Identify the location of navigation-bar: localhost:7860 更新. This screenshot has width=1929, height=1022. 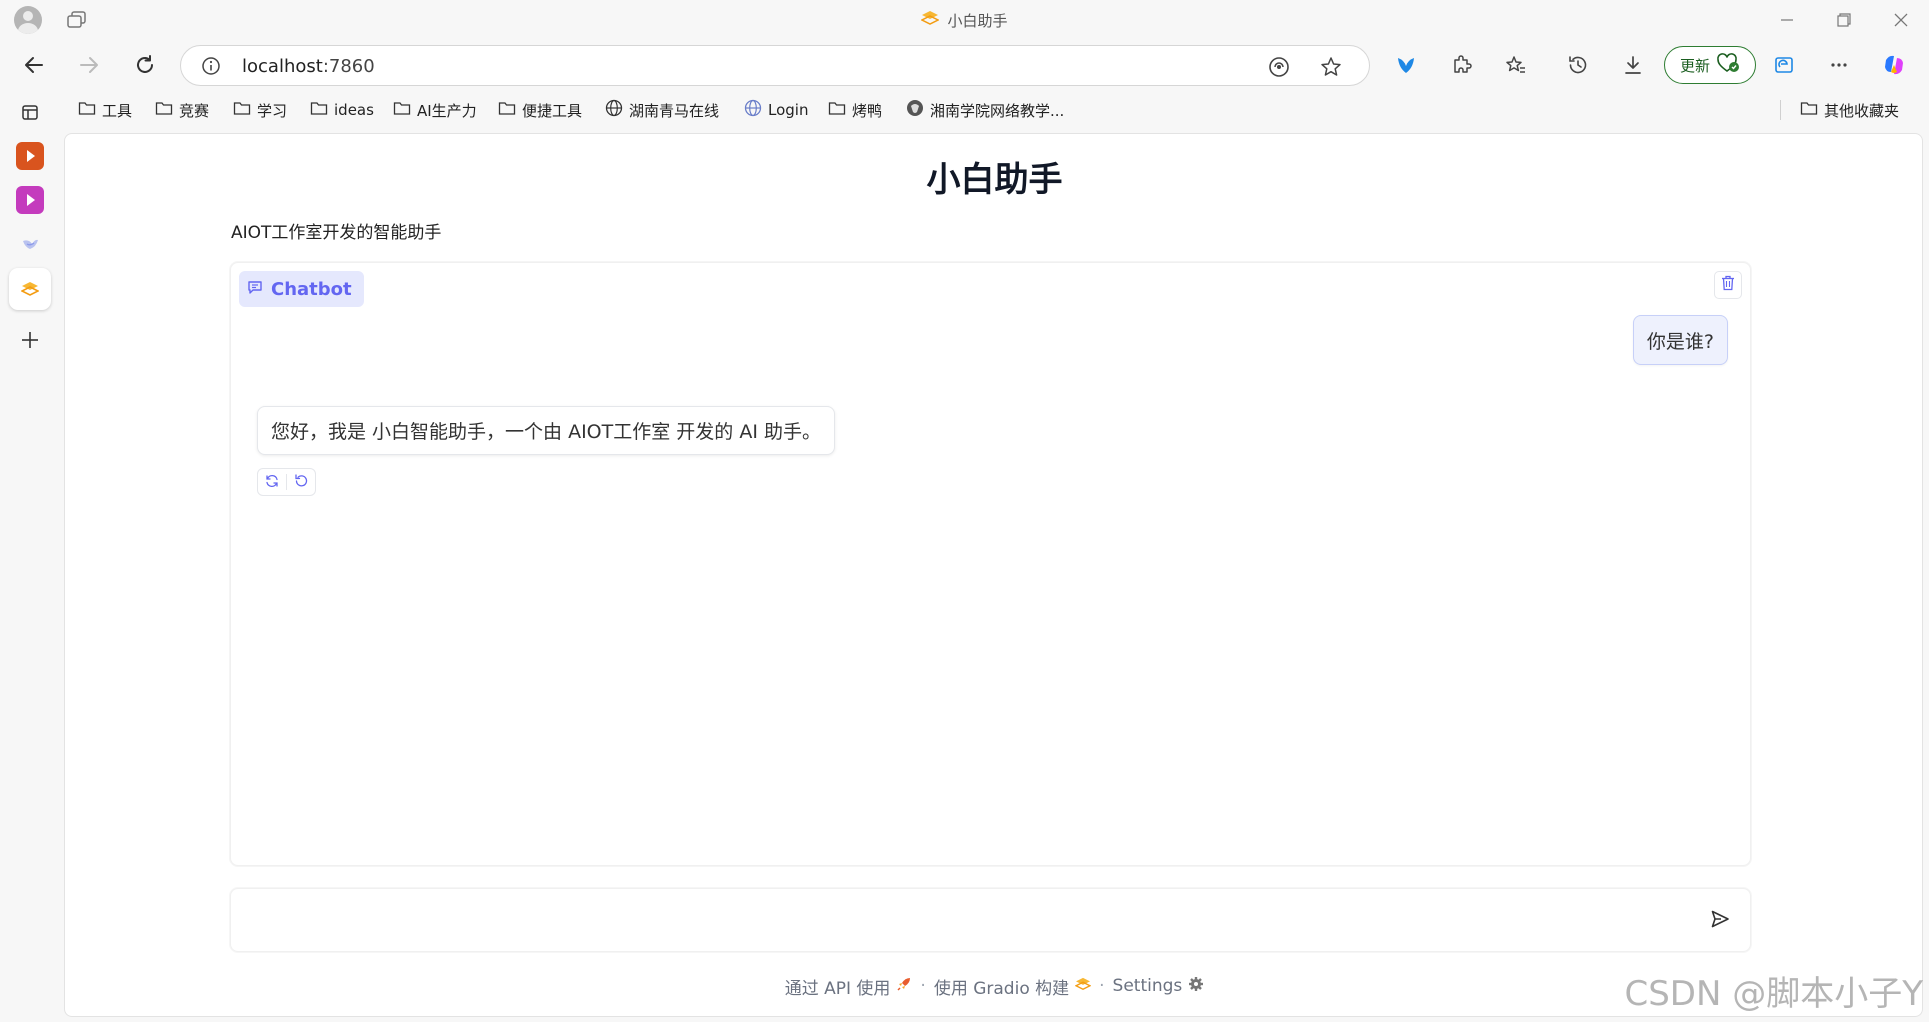
(964, 65).